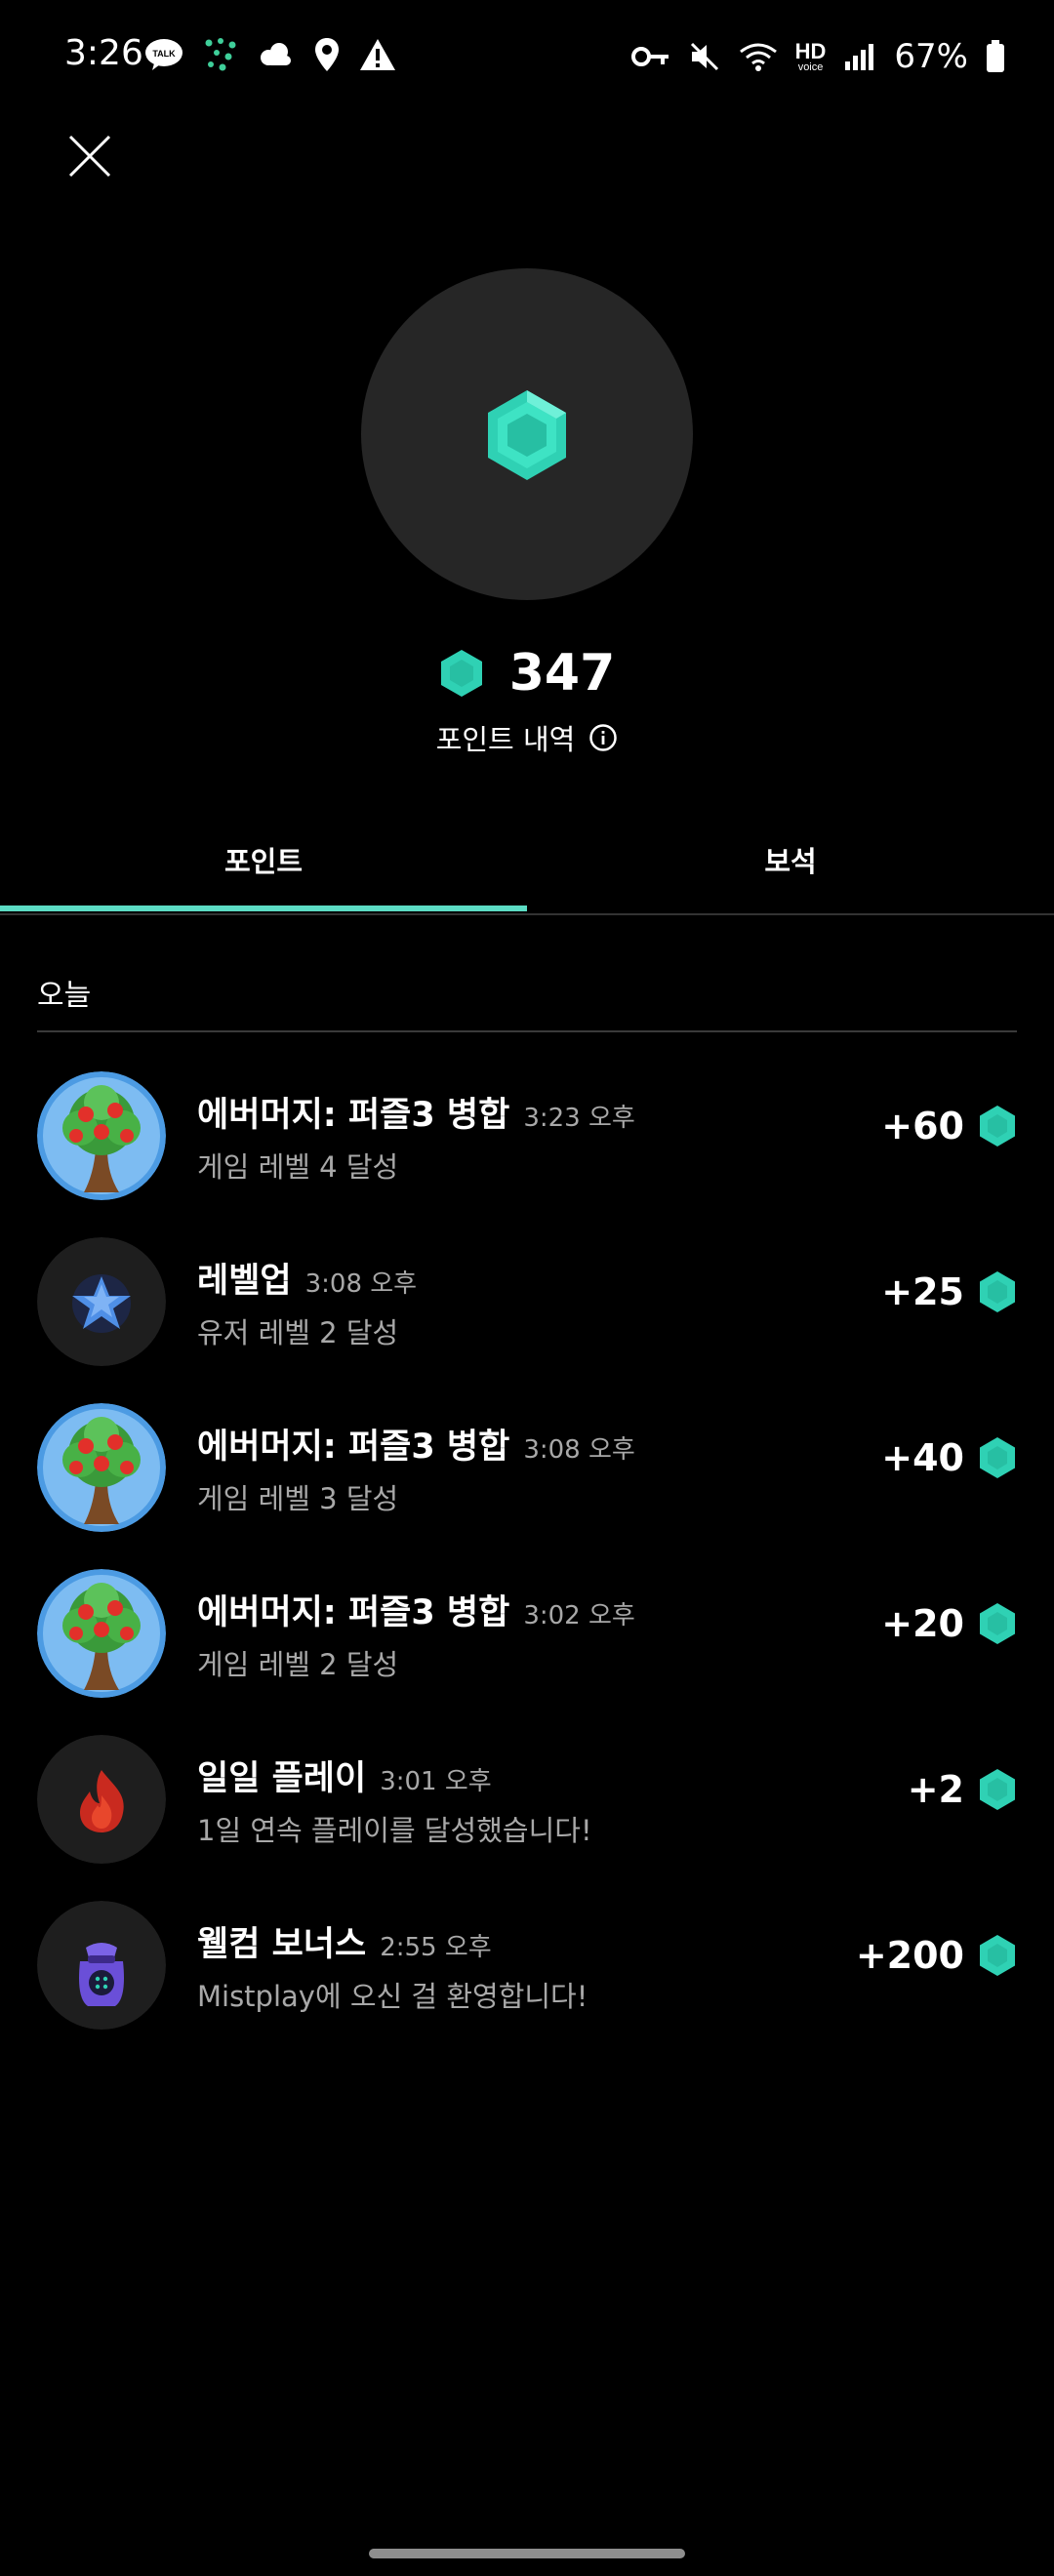  I want to click on reward-amount: +40, so click(922, 1457).